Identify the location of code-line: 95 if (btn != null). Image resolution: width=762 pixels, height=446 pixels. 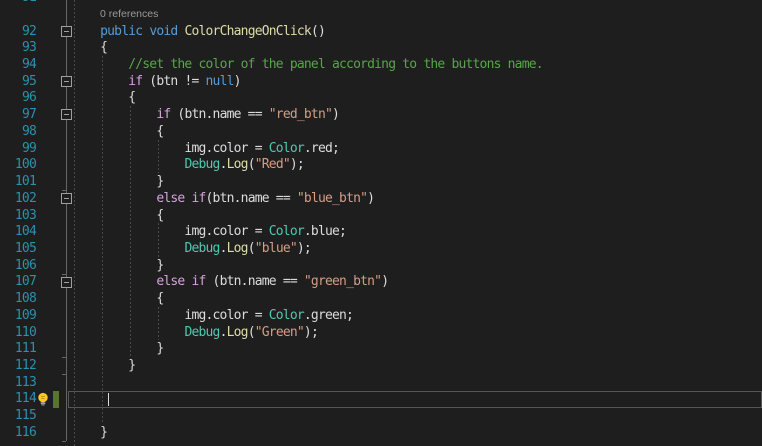
(381, 81).